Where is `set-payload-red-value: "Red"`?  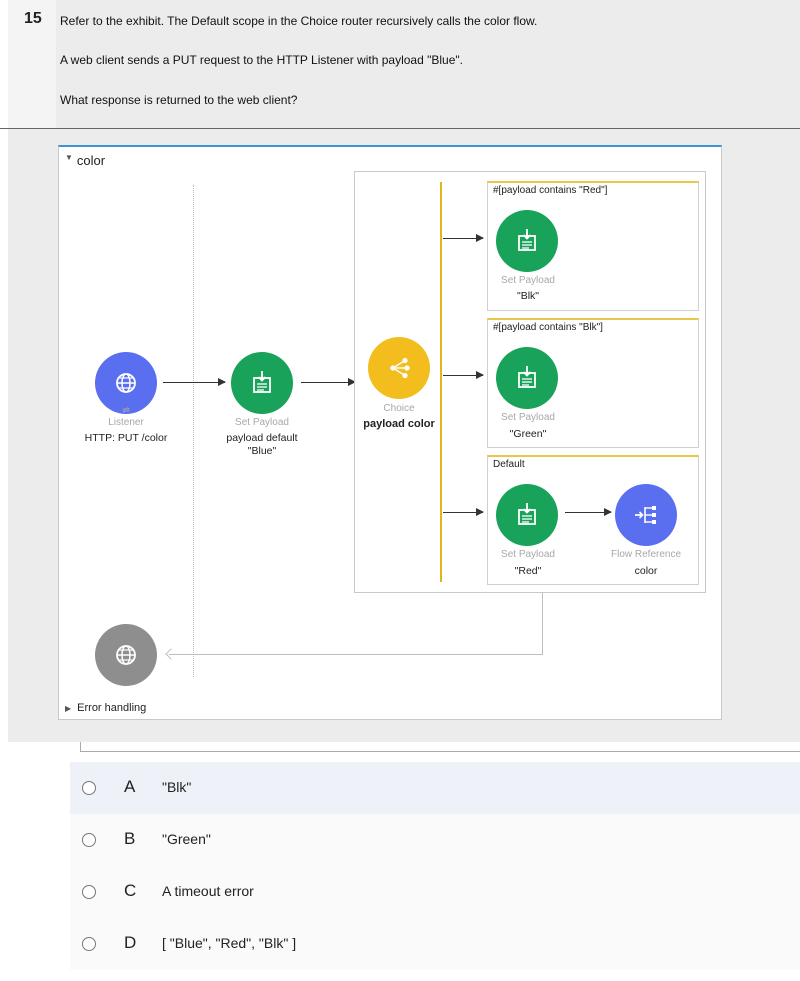
set-payload-red-value: "Red" is located at coordinates (528, 571).